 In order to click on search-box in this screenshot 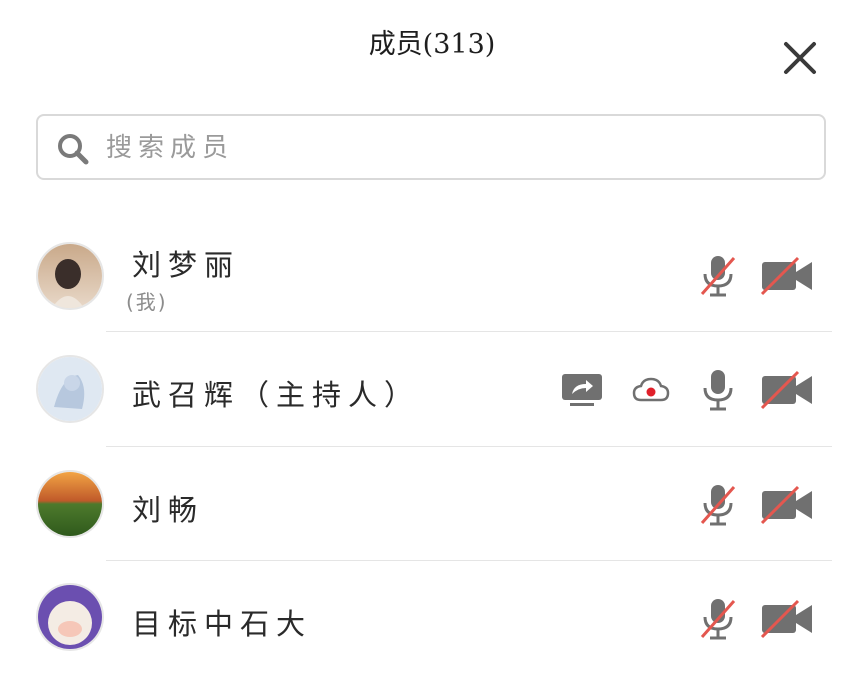, I will do `click(431, 147)`.